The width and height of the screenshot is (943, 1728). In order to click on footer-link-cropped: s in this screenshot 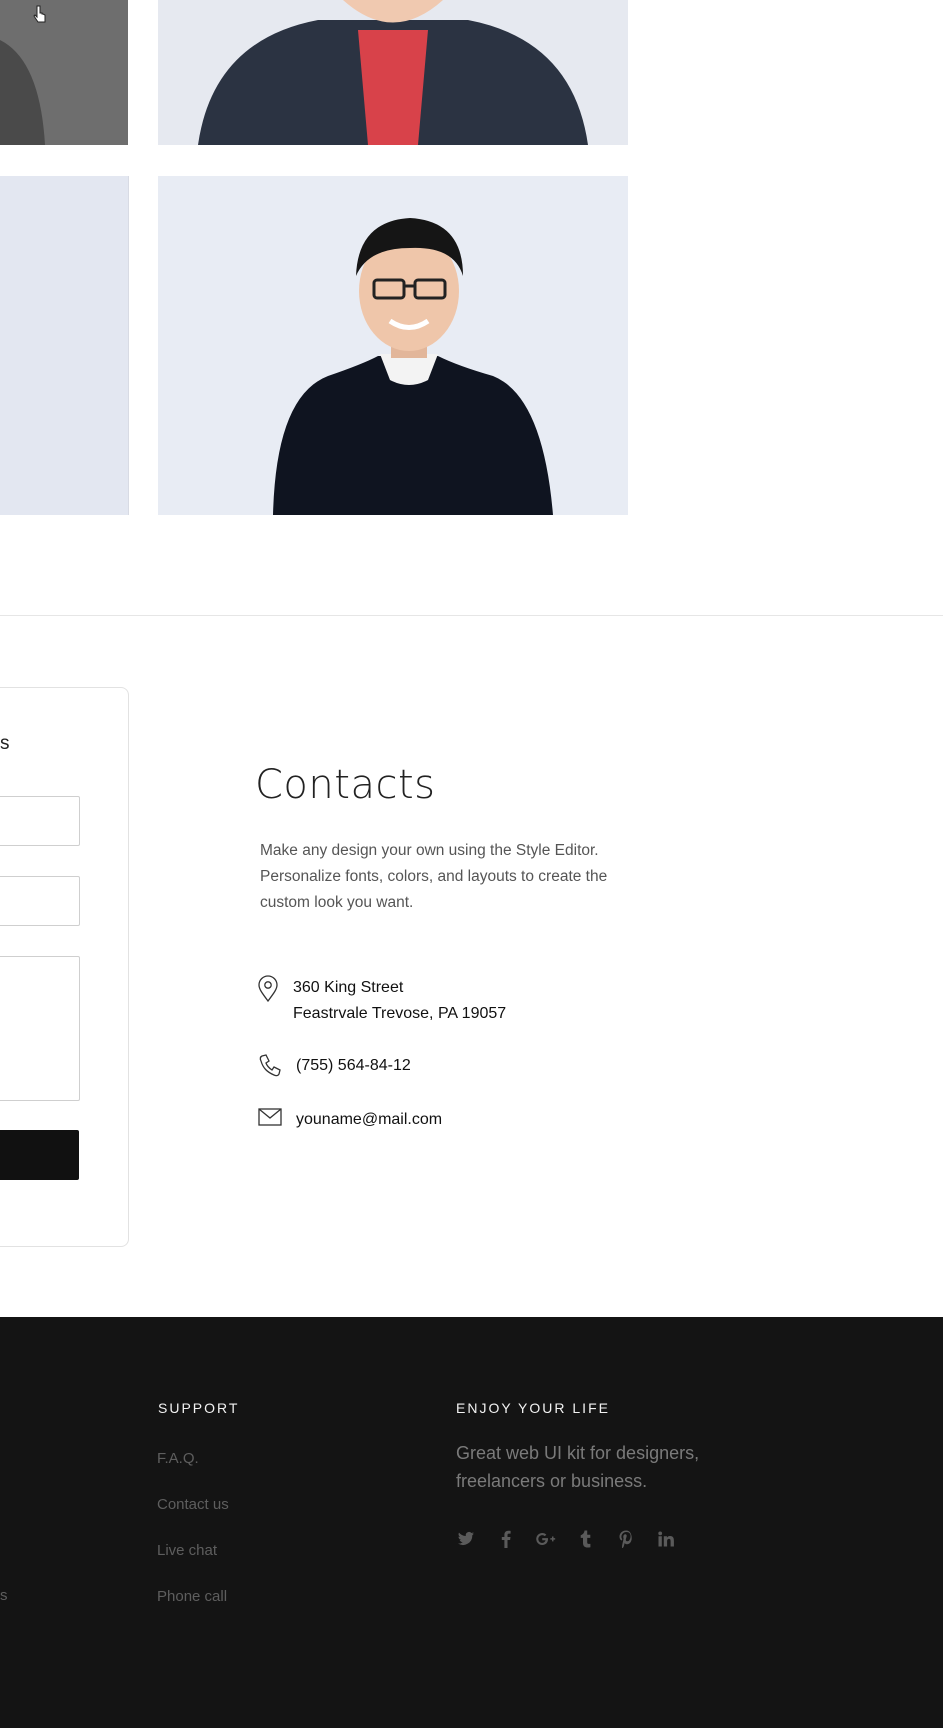, I will do `click(4, 1595)`.